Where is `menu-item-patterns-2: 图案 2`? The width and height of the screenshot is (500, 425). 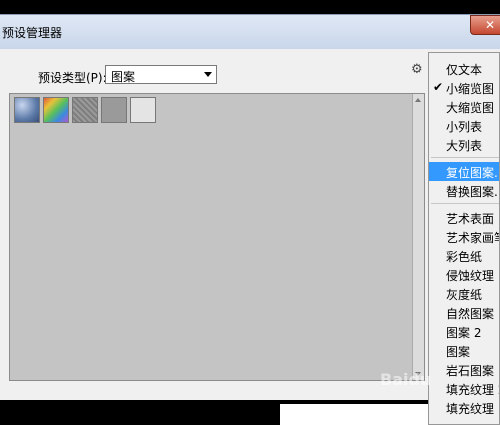 menu-item-patterns-2: 图案 2 is located at coordinates (464, 331).